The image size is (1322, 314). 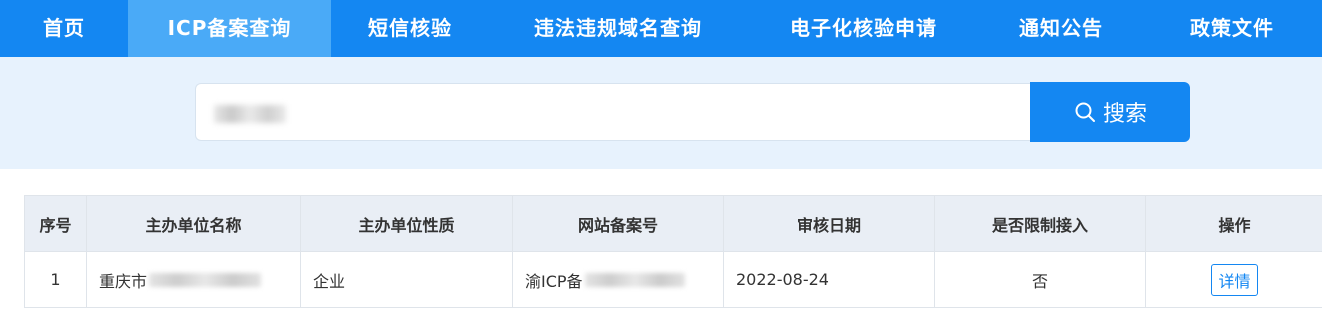 I want to click on cell-org-name: 重庆市, so click(x=194, y=280).